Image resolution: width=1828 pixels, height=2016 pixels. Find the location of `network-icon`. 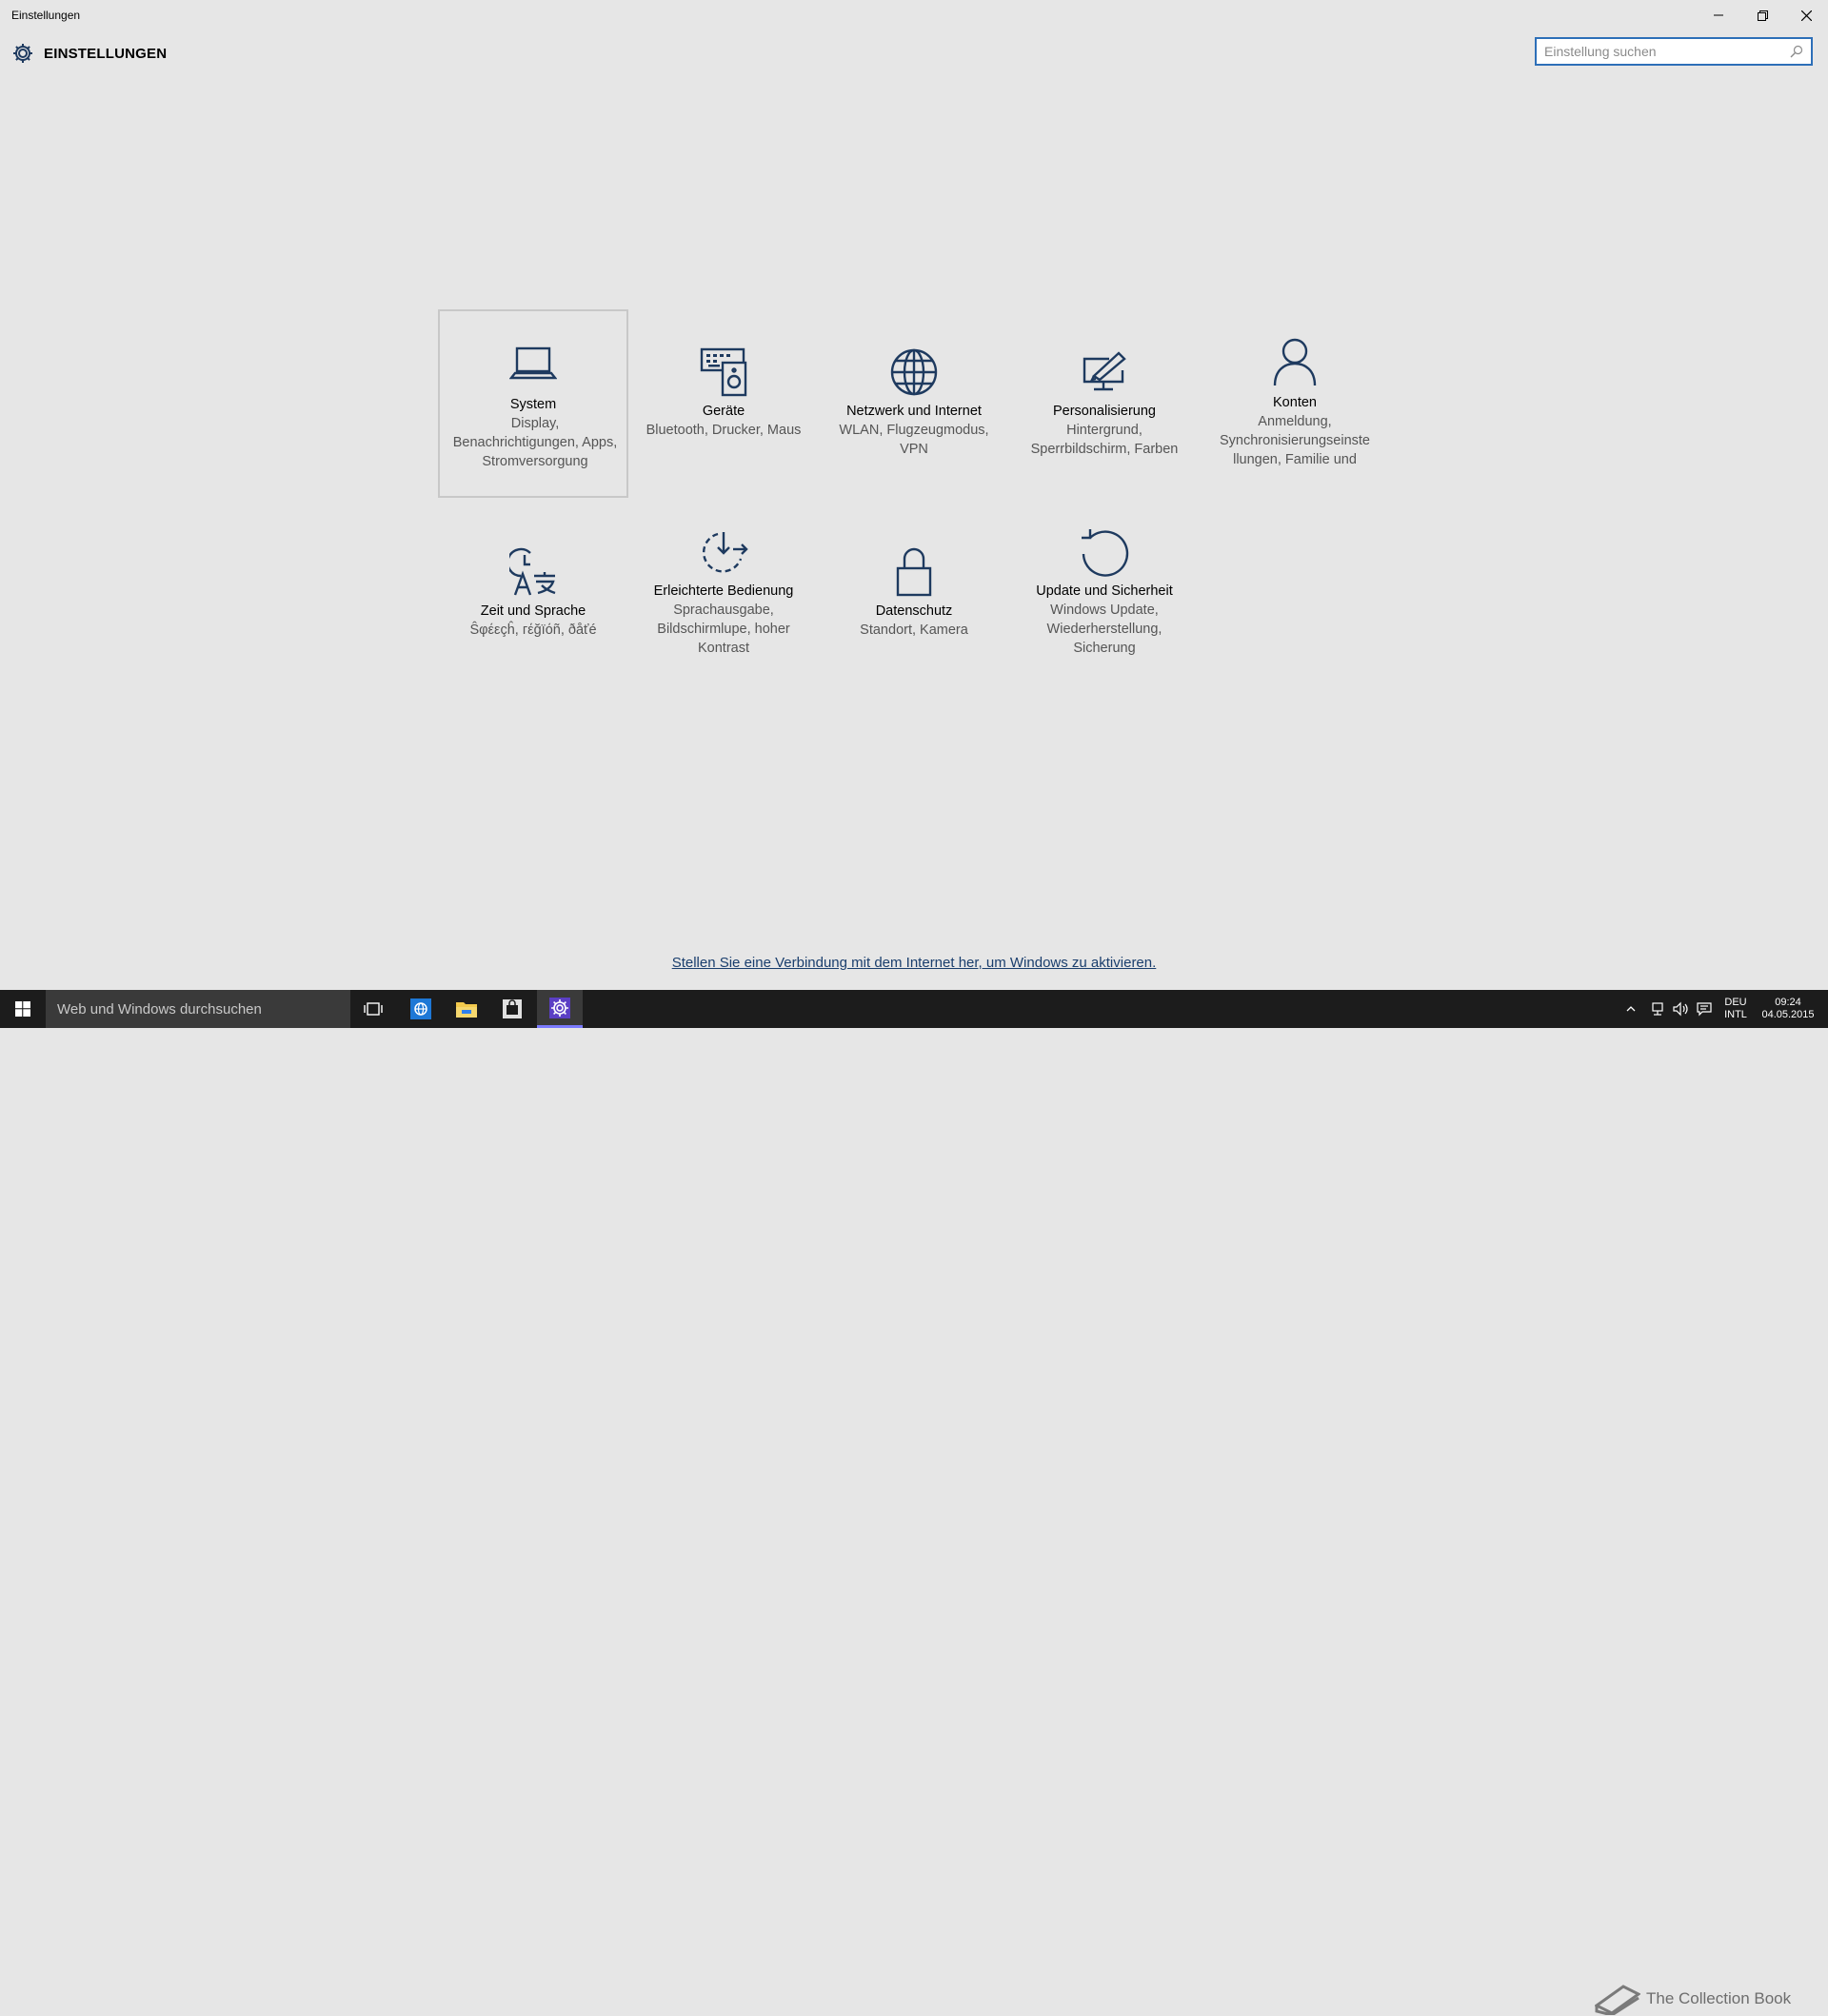

network-icon is located at coordinates (1657, 1009).